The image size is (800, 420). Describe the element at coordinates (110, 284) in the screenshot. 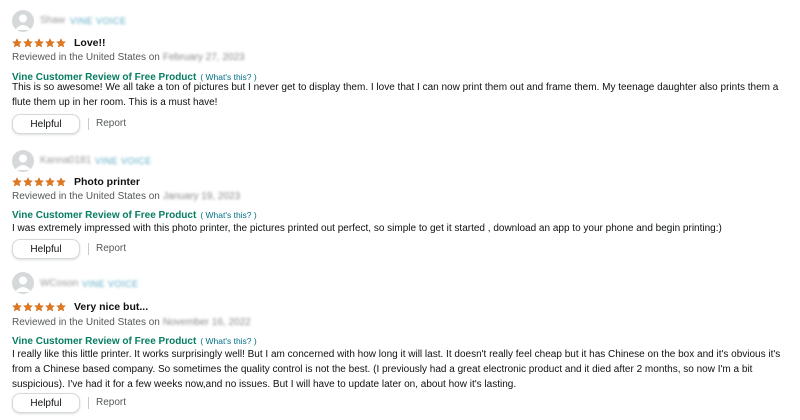

I see `vine-voice-badge: VINE VOICE` at that location.